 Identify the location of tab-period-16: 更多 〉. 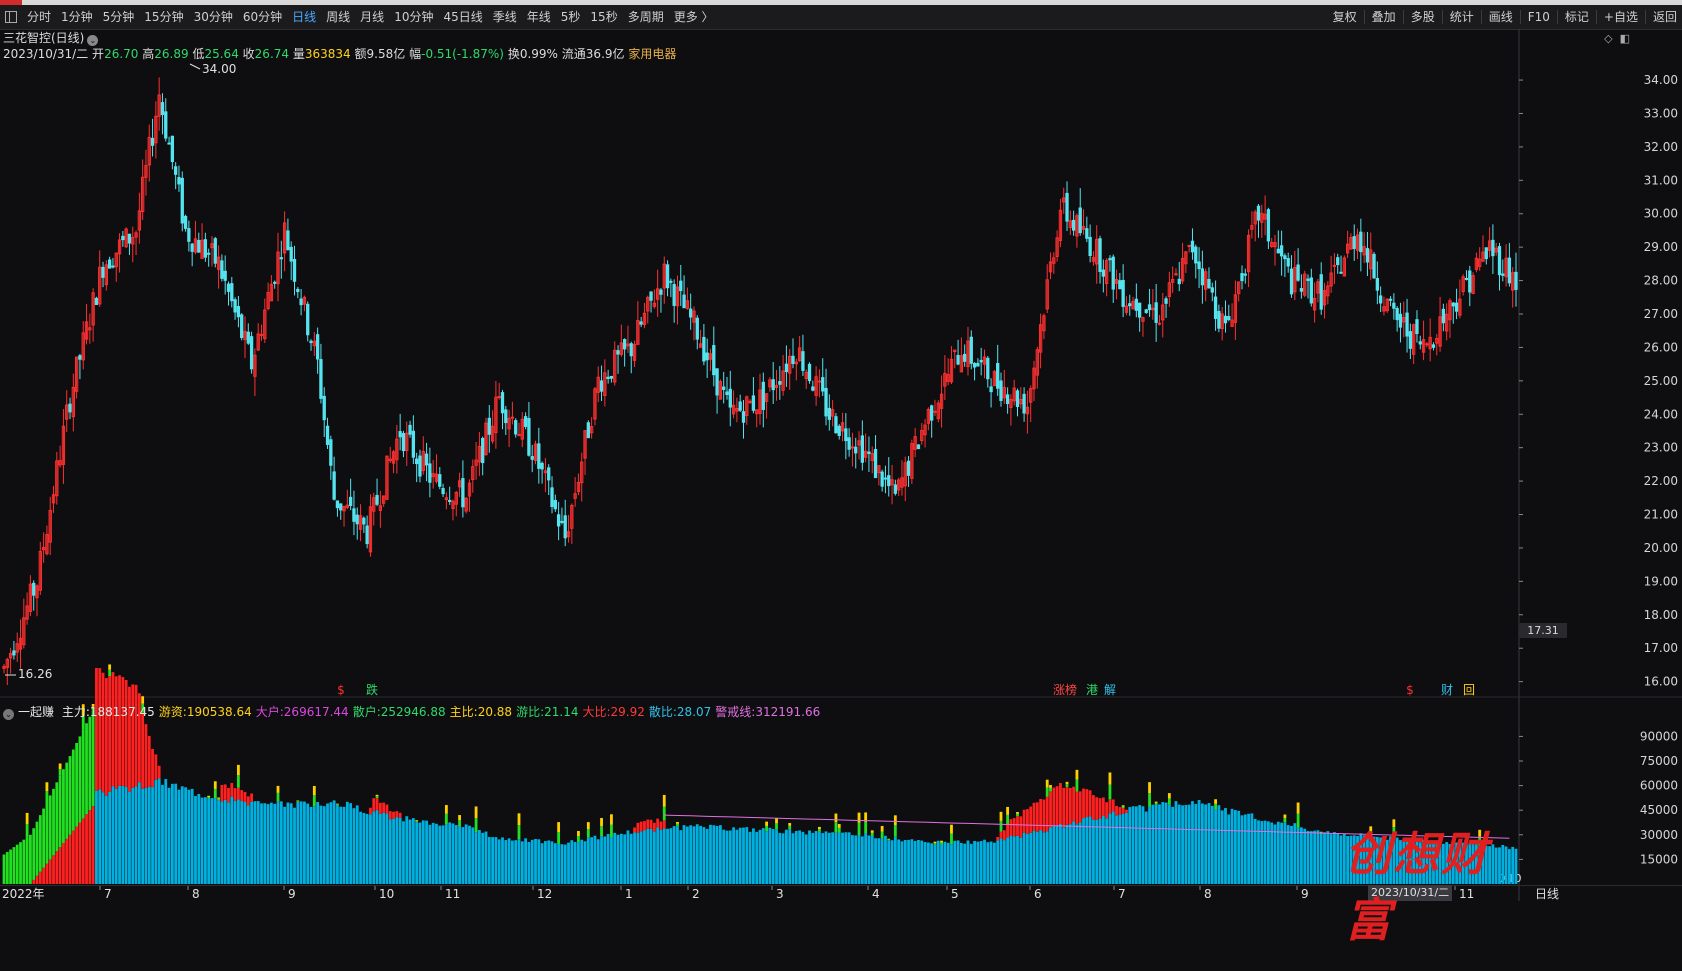
(694, 17).